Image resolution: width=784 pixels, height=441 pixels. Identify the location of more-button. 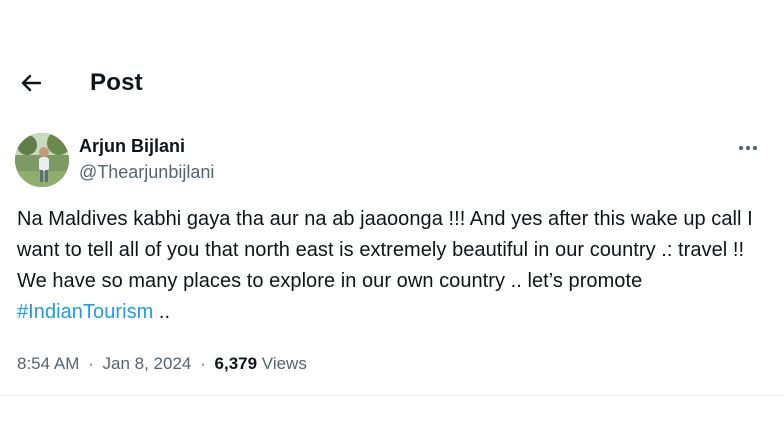
(748, 147).